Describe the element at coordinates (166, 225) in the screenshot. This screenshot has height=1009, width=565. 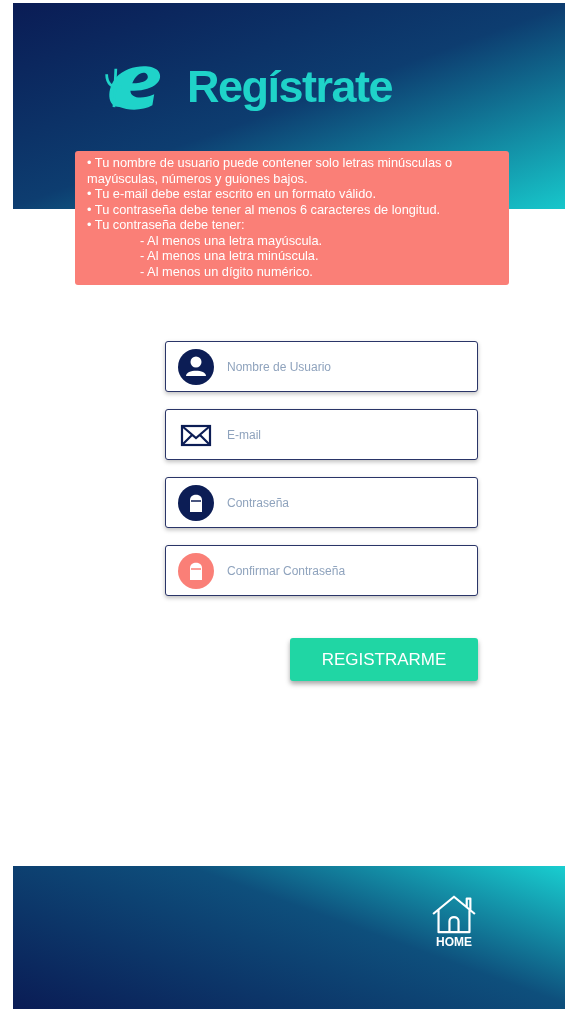
I see `requirement-text: • Tu contraseña debe tener:` at that location.